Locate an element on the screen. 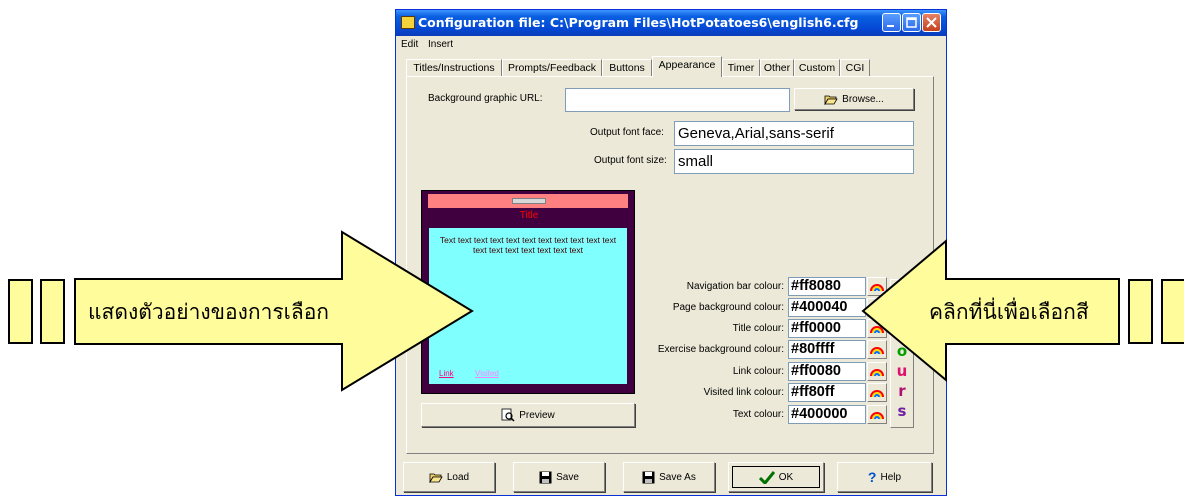  left-callout-text: แสดงตัวอย่างของการเลือก is located at coordinates (209, 312).